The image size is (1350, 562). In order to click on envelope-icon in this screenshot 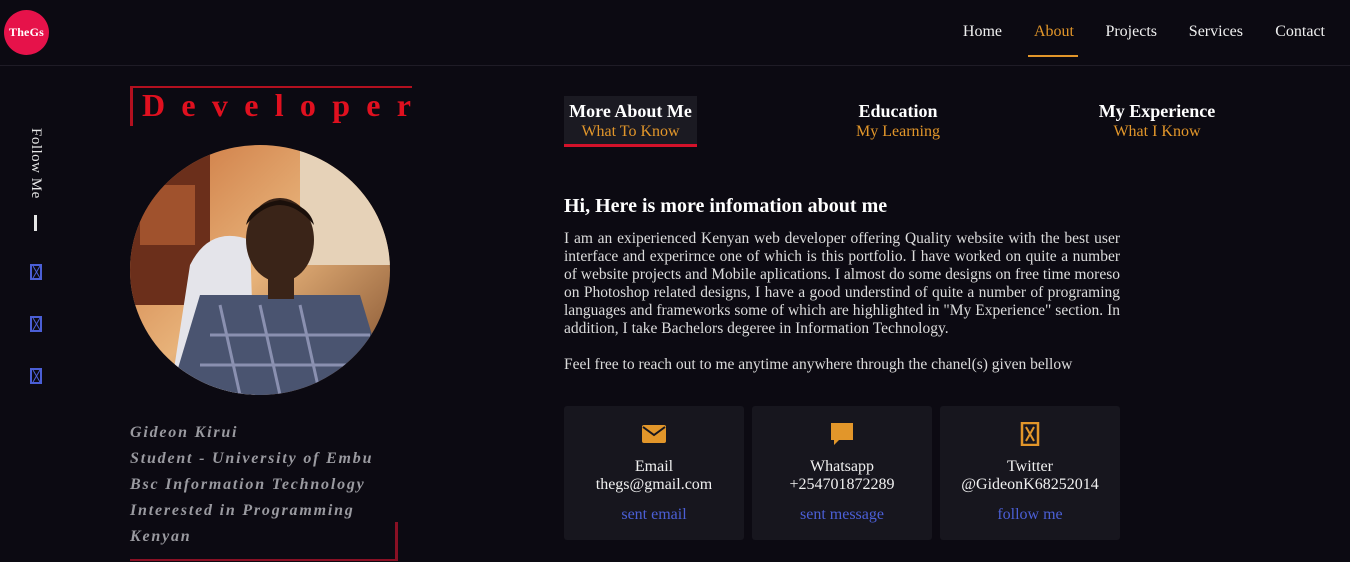, I will do `click(654, 434)`.